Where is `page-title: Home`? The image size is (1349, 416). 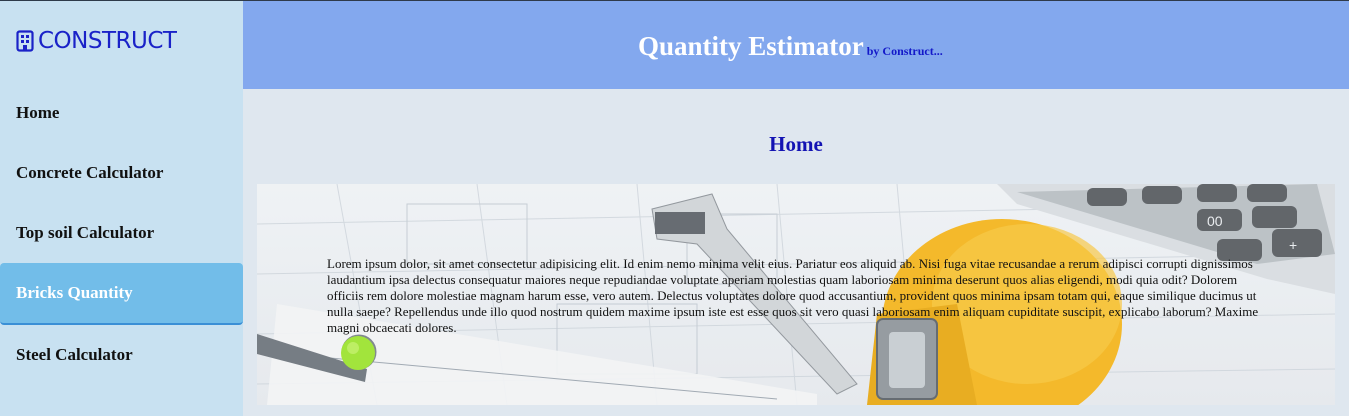 page-title: Home is located at coordinates (796, 144).